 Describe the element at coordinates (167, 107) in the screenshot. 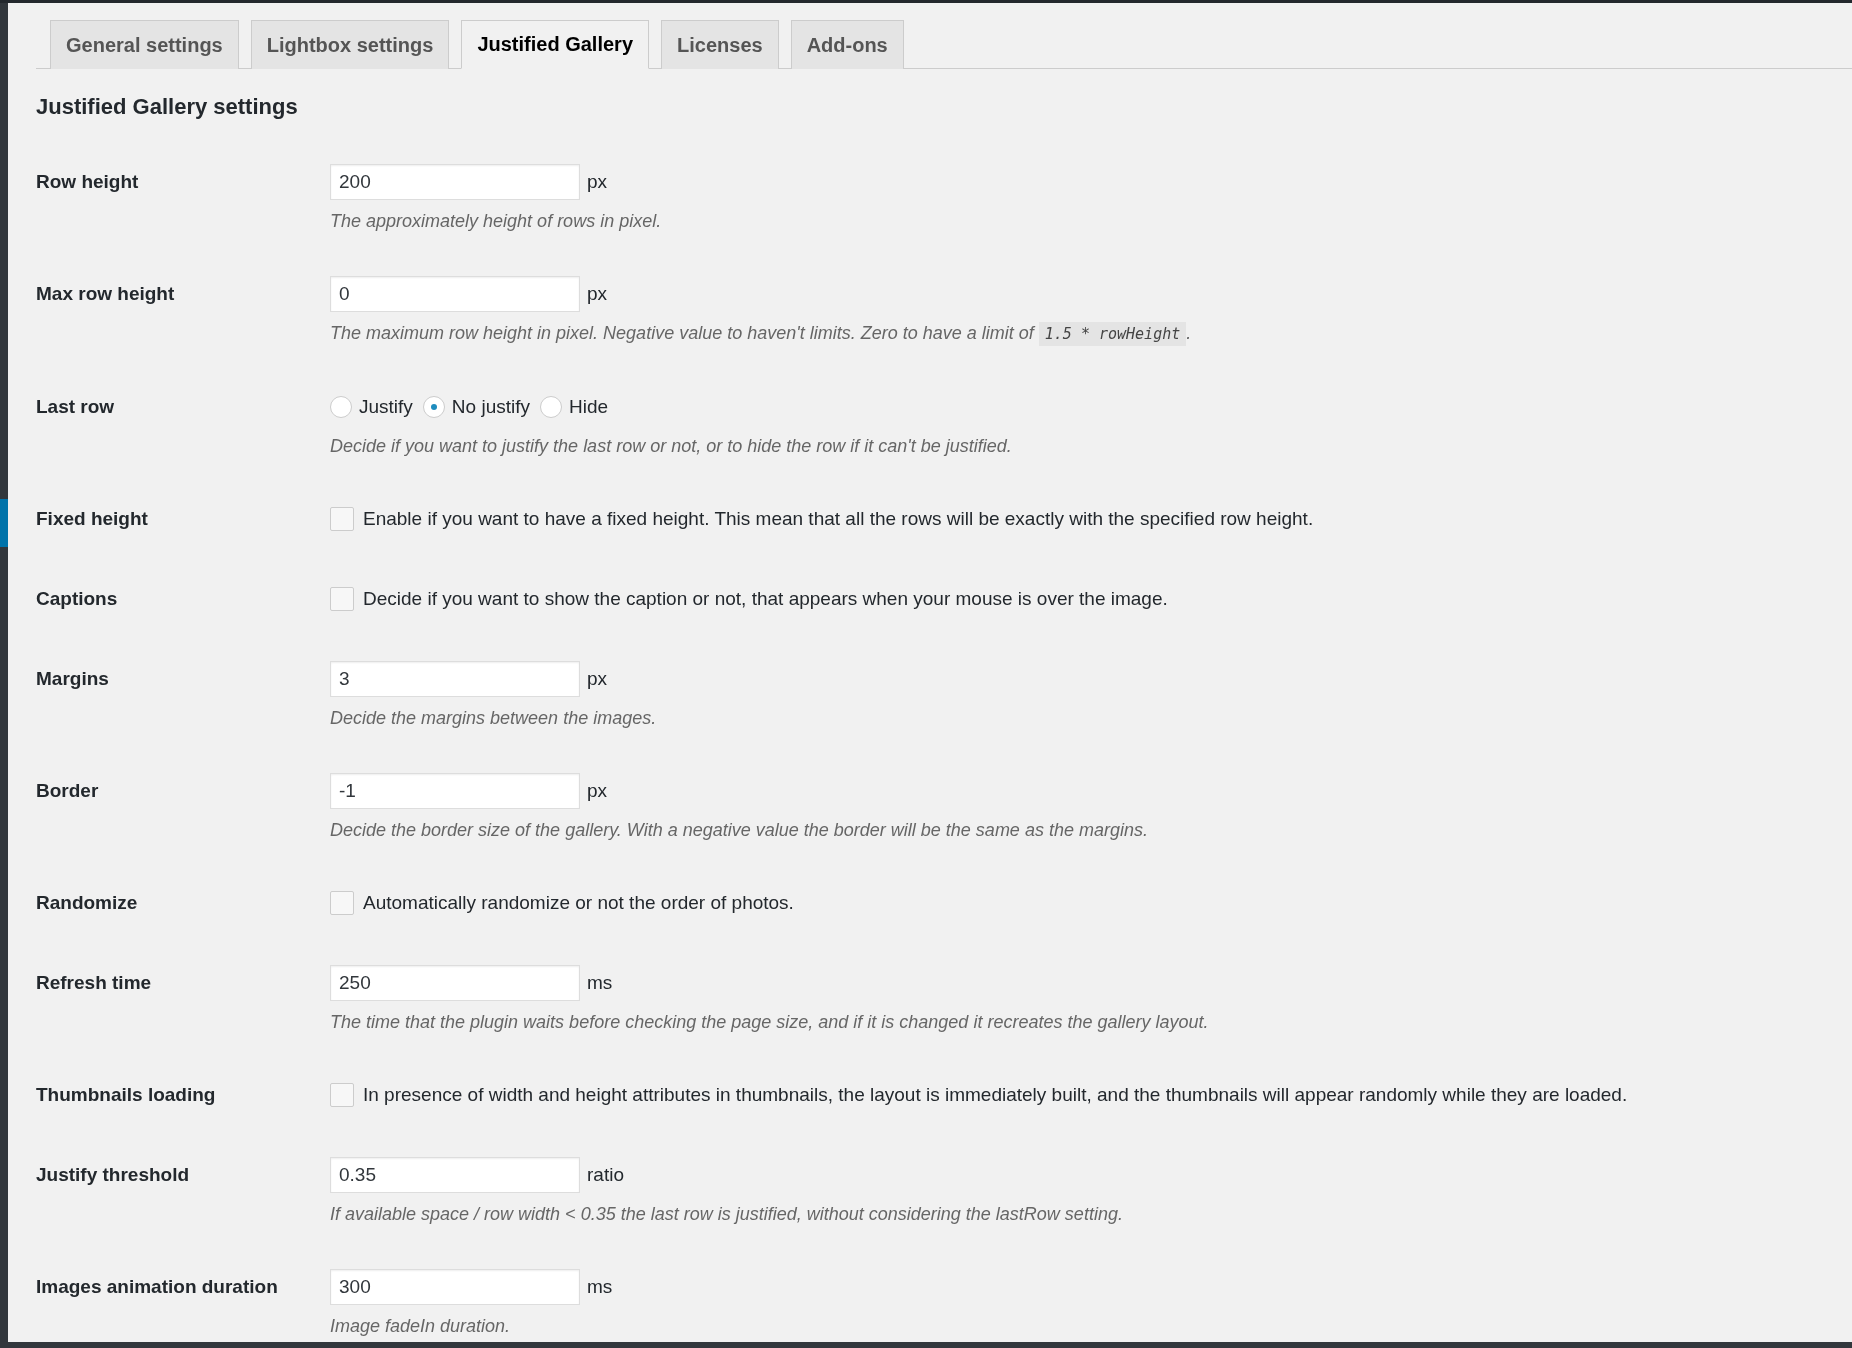

I see `section-heading: Justified Gallery settings` at that location.